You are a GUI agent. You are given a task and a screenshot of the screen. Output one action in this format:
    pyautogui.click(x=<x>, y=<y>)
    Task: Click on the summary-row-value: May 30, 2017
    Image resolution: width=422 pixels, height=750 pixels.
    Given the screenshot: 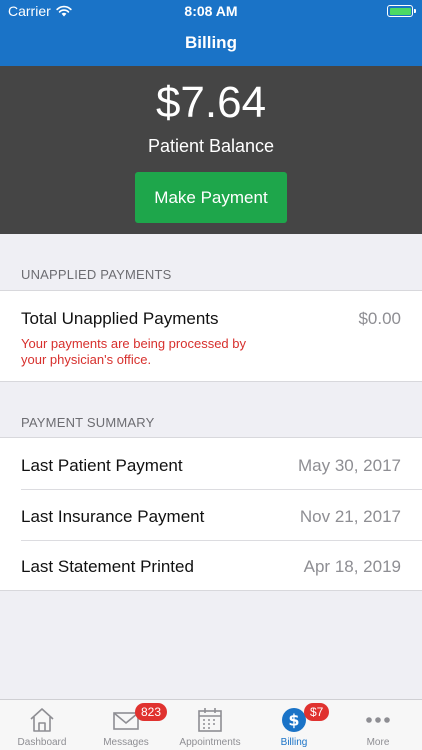 What is the action you would take?
    pyautogui.click(x=349, y=465)
    